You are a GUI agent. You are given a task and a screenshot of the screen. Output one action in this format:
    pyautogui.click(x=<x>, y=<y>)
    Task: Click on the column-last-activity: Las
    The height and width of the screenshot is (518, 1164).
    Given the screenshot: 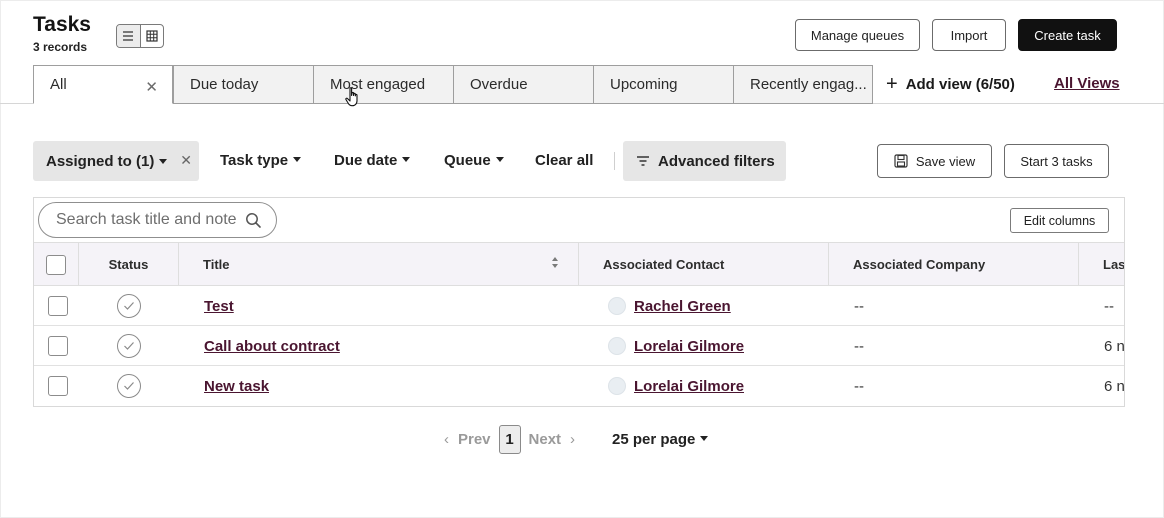 What is the action you would take?
    pyautogui.click(x=1101, y=264)
    